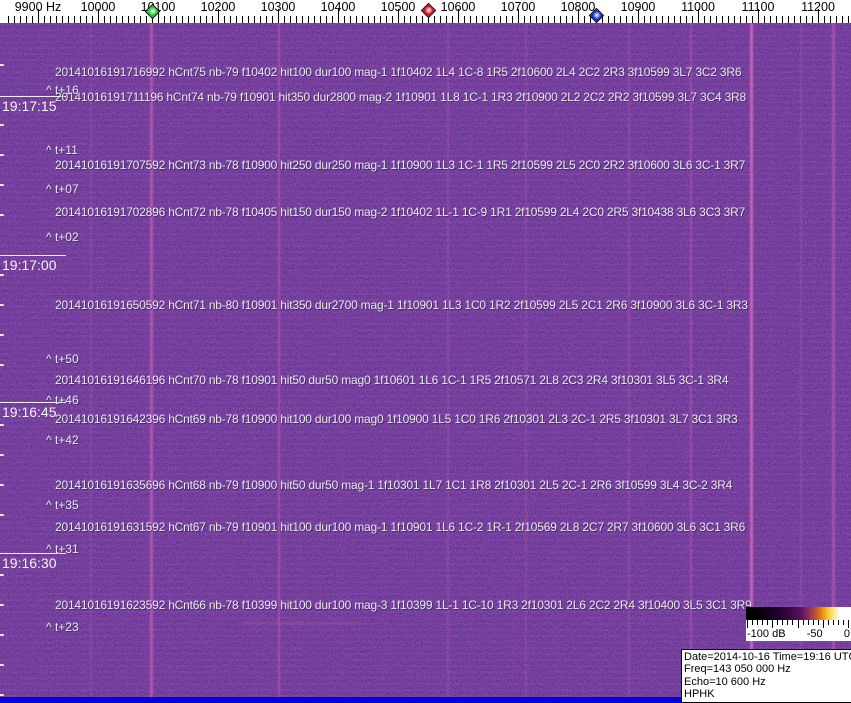  What do you see at coordinates (767, 657) in the screenshot?
I see `info-date-time: Date=2014-10-16 Time=19:16 UTC` at bounding box center [767, 657].